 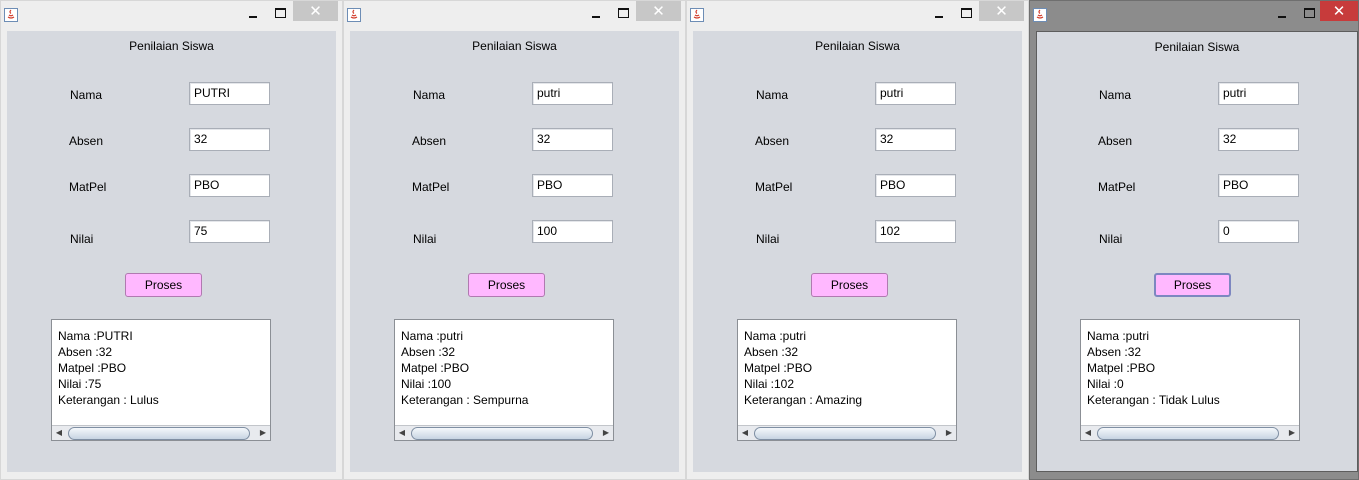 I want to click on nilai-field: 100, so click(x=572, y=231).